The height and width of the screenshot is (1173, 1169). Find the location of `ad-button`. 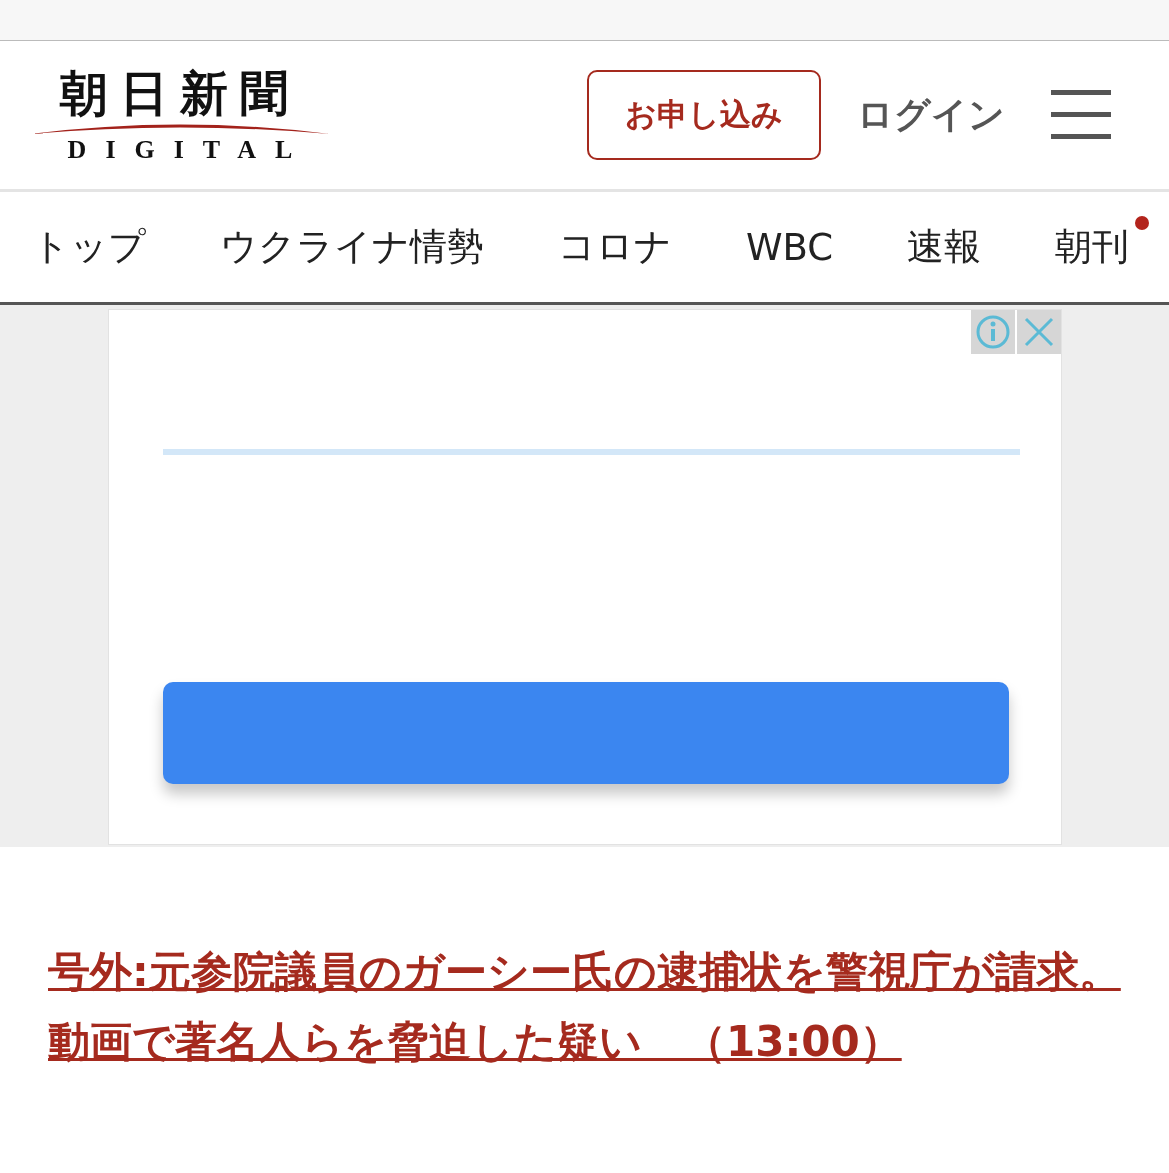

ad-button is located at coordinates (586, 733).